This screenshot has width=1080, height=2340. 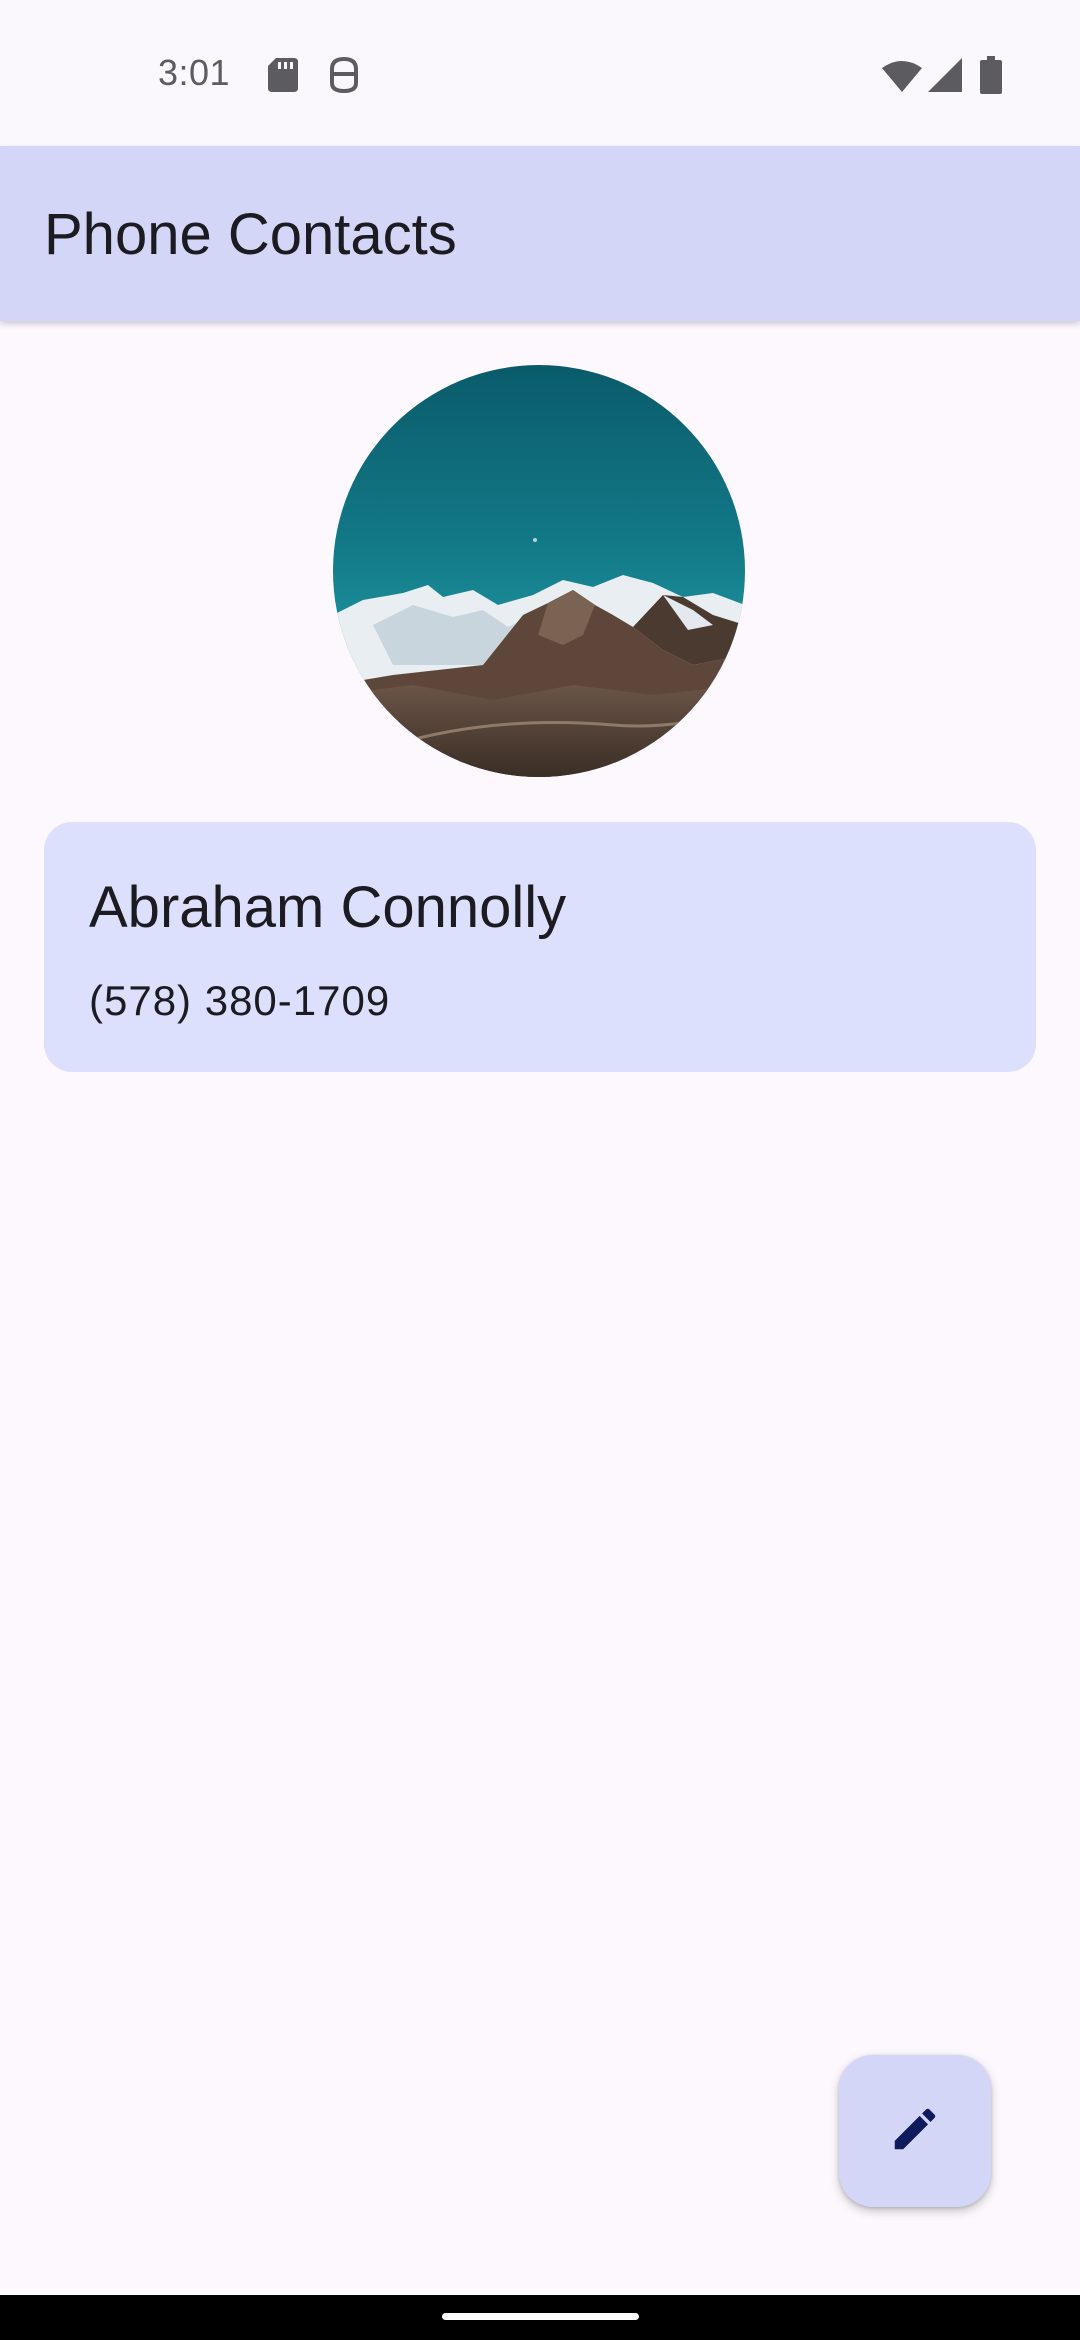 What do you see at coordinates (902, 78) in the screenshot?
I see `wifi-icon` at bounding box center [902, 78].